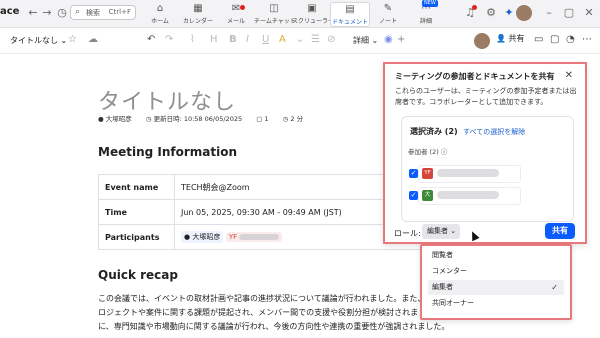 The width and height of the screenshot is (600, 338). I want to click on notification-dot, so click(474, 7).